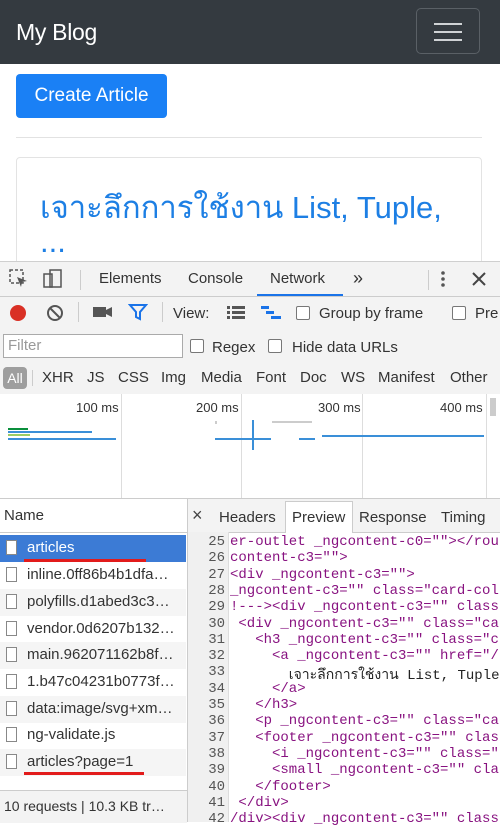 Image resolution: width=500 pixels, height=827 pixels. I want to click on line-number: 40, so click(216, 786).